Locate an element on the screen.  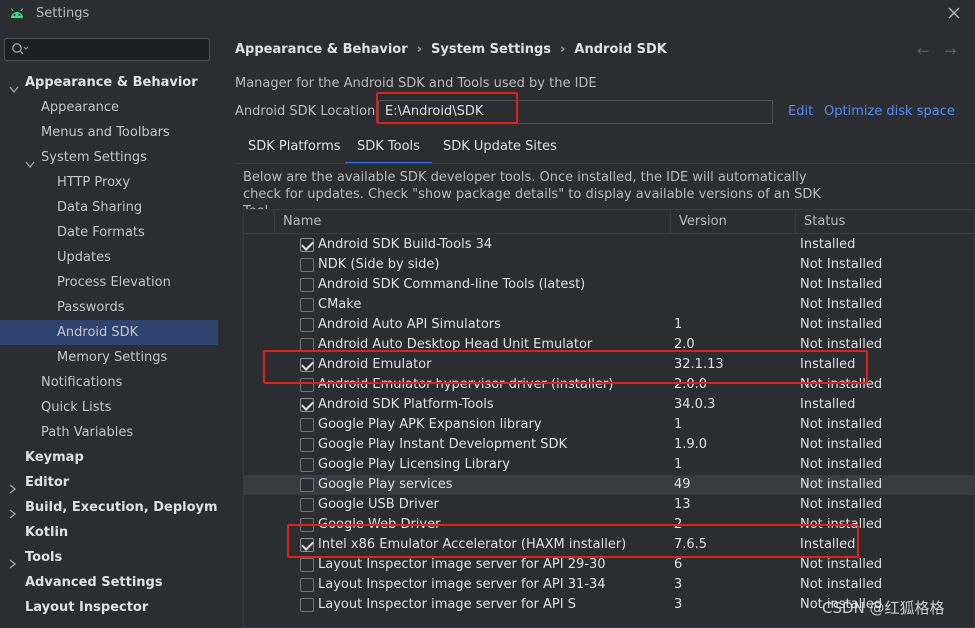
sidebar-item: Menus and Toolbars is located at coordinates (109, 132).